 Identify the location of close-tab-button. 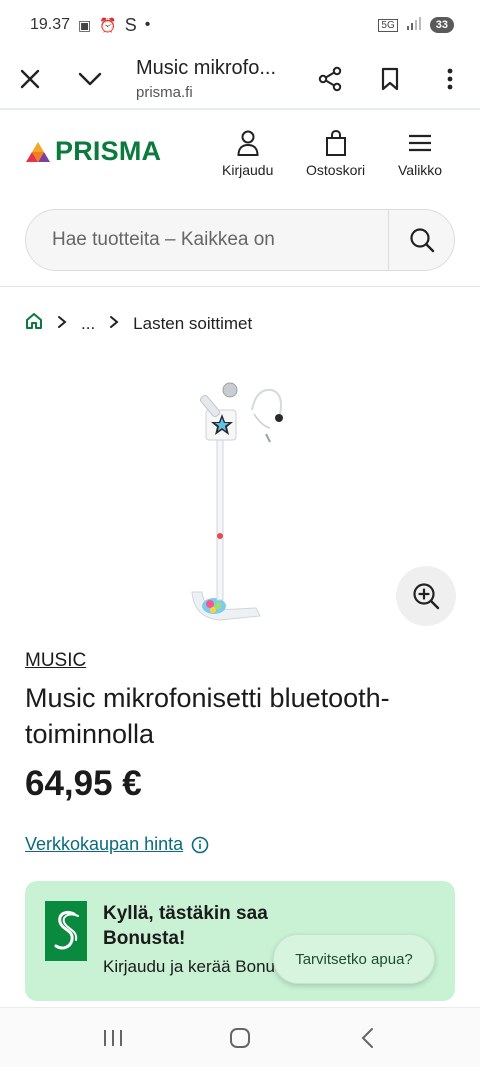
(30, 79).